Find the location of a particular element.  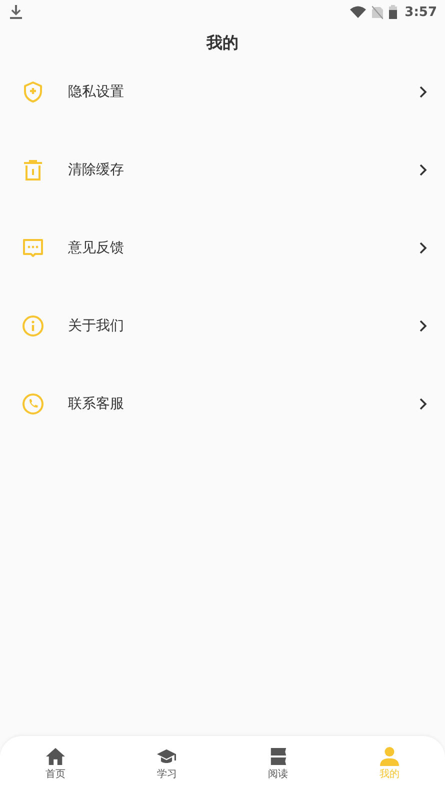

house-icon is located at coordinates (56, 756).